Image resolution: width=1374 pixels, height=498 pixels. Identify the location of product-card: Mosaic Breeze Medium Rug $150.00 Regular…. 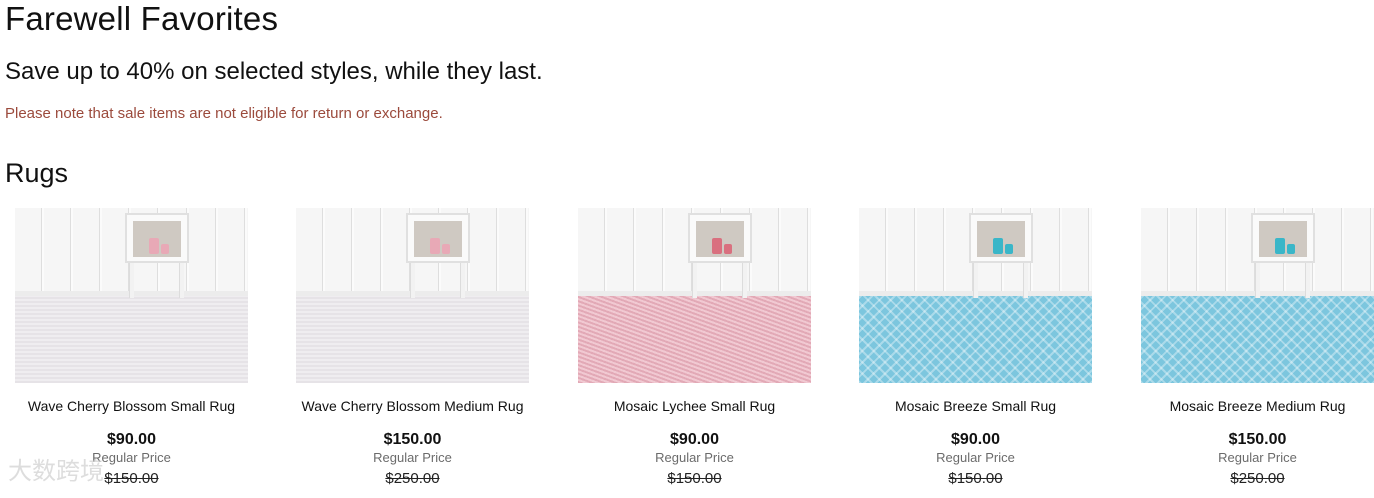
(1257, 353).